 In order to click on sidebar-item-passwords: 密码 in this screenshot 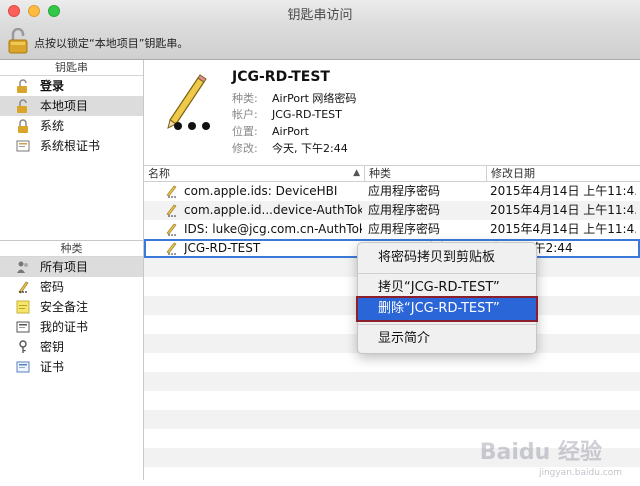, I will do `click(71, 287)`.